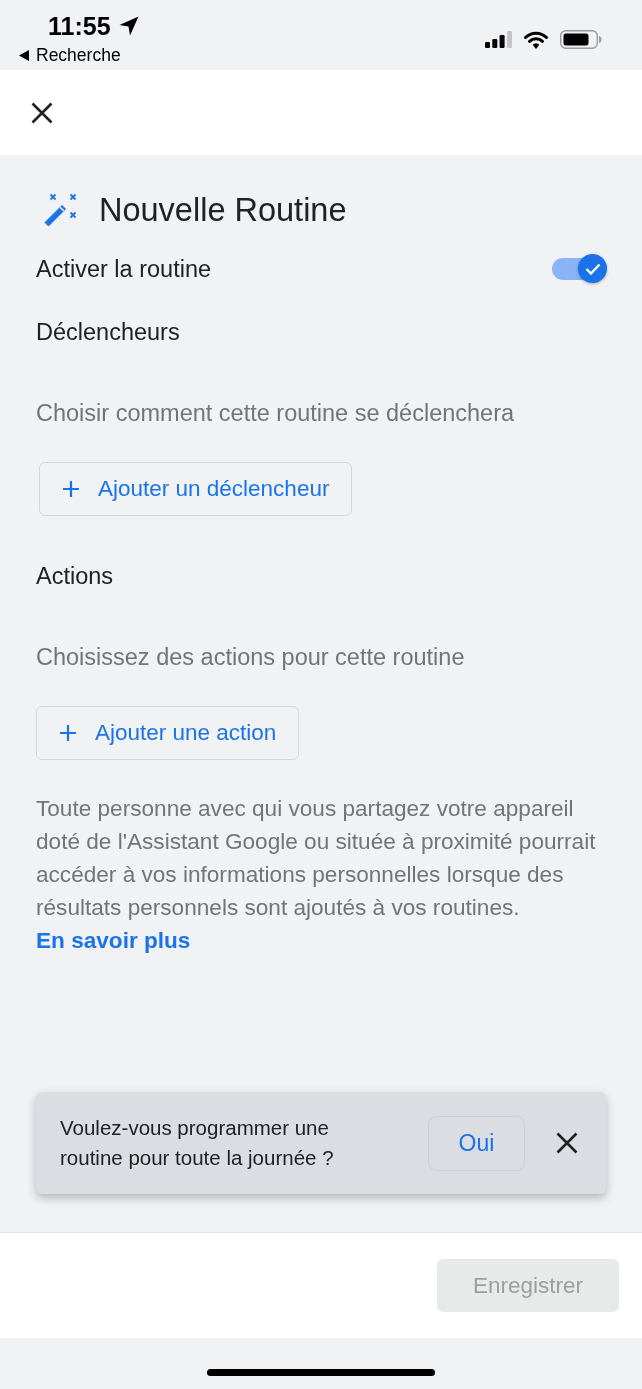 The height and width of the screenshot is (1389, 642). I want to click on enable-toggle, so click(579, 268).